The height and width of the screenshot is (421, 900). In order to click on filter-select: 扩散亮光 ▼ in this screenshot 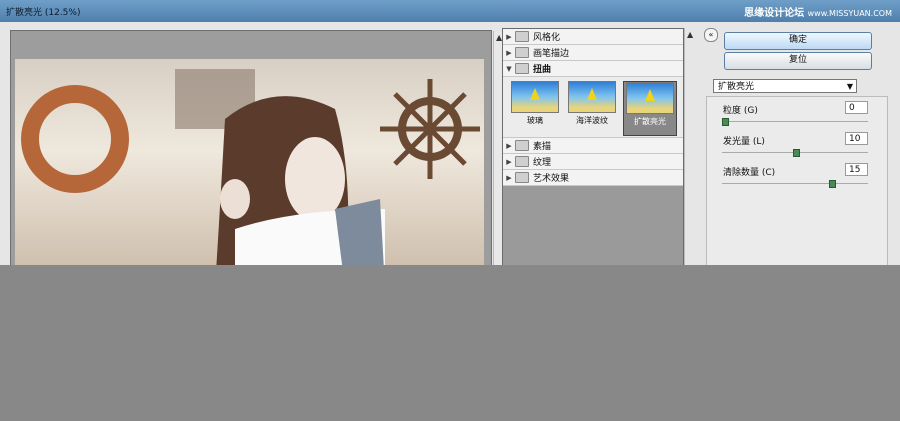, I will do `click(785, 86)`.